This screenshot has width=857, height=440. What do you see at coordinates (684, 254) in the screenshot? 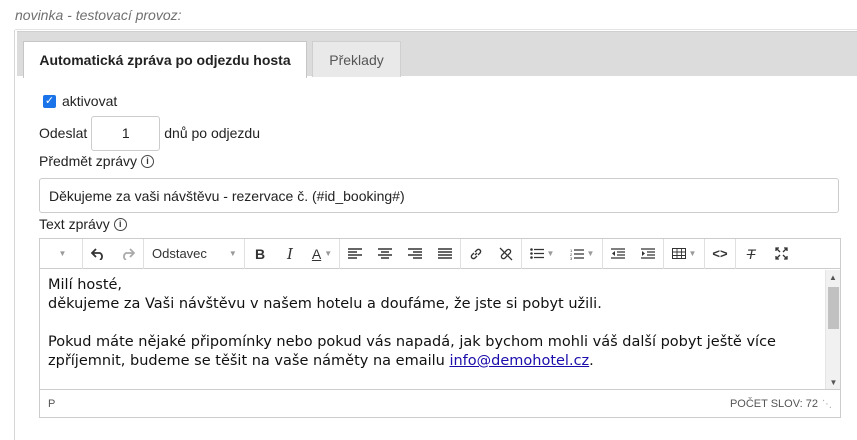
I see `table-icon: ▼` at bounding box center [684, 254].